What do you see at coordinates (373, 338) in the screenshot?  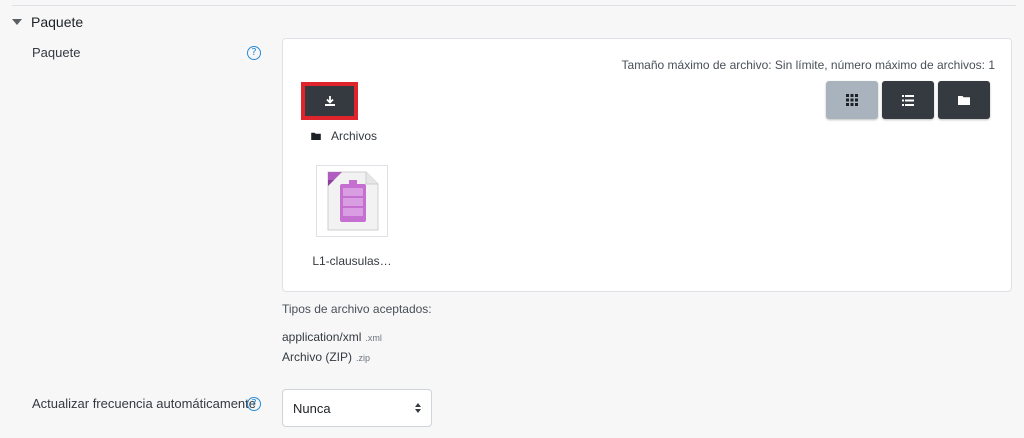 I see `accepted-type-ext: .xml` at bounding box center [373, 338].